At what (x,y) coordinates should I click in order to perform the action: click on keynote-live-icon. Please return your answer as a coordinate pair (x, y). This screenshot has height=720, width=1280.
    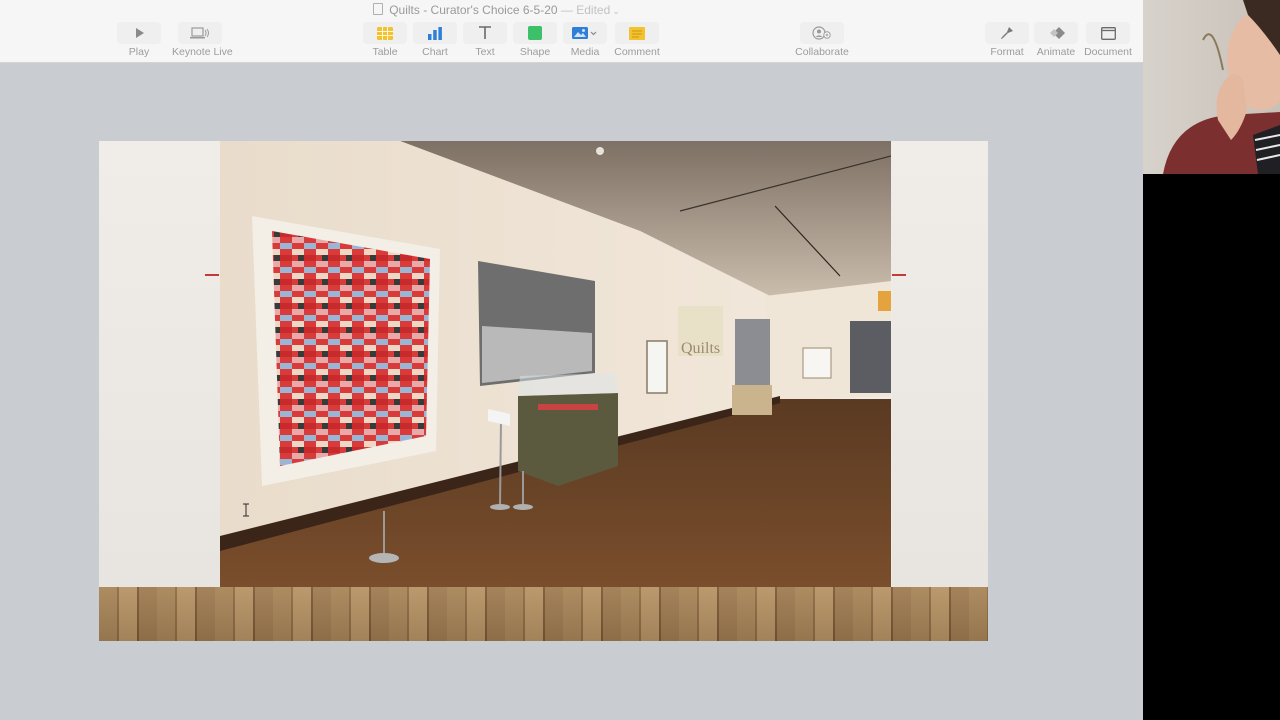
    Looking at the image, I should click on (200, 33).